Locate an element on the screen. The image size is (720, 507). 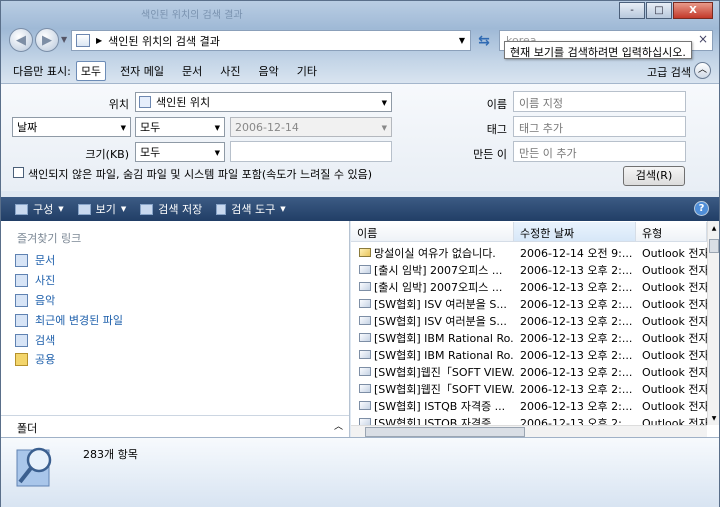
date-operator-value: 모두 is located at coordinates (150, 127).